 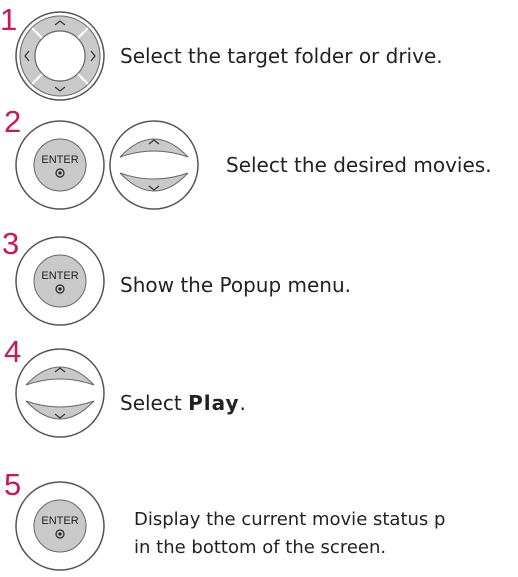 What do you see at coordinates (154, 403) in the screenshot?
I see `step-text-prefix: Select` at bounding box center [154, 403].